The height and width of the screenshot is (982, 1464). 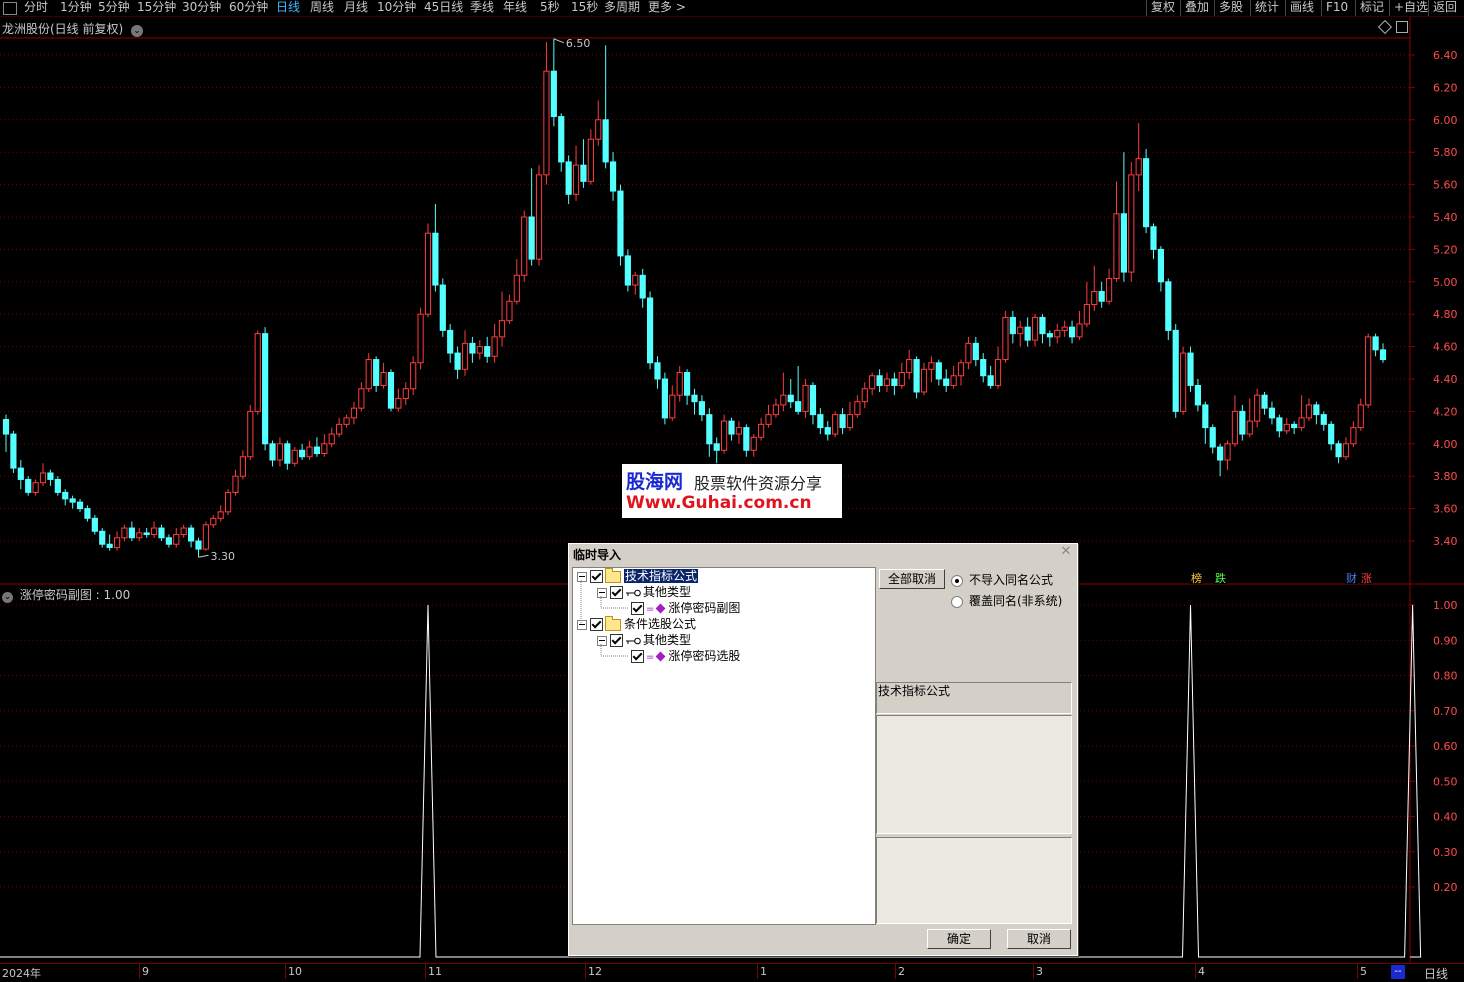 I want to click on tree-node-zt-sub-chart: = 涨停密码副图, so click(x=685, y=608).